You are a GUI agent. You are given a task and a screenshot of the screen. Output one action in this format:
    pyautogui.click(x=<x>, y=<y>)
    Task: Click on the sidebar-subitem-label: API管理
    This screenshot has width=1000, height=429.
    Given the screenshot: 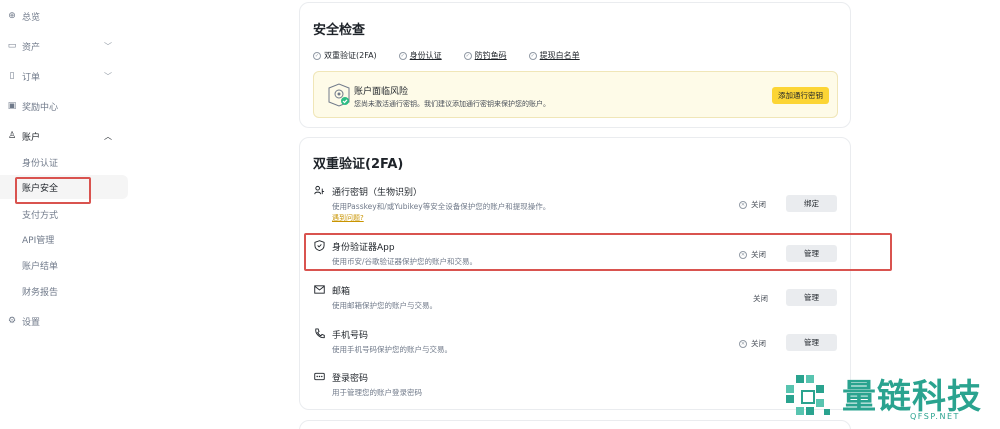 What is the action you would take?
    pyautogui.click(x=38, y=240)
    